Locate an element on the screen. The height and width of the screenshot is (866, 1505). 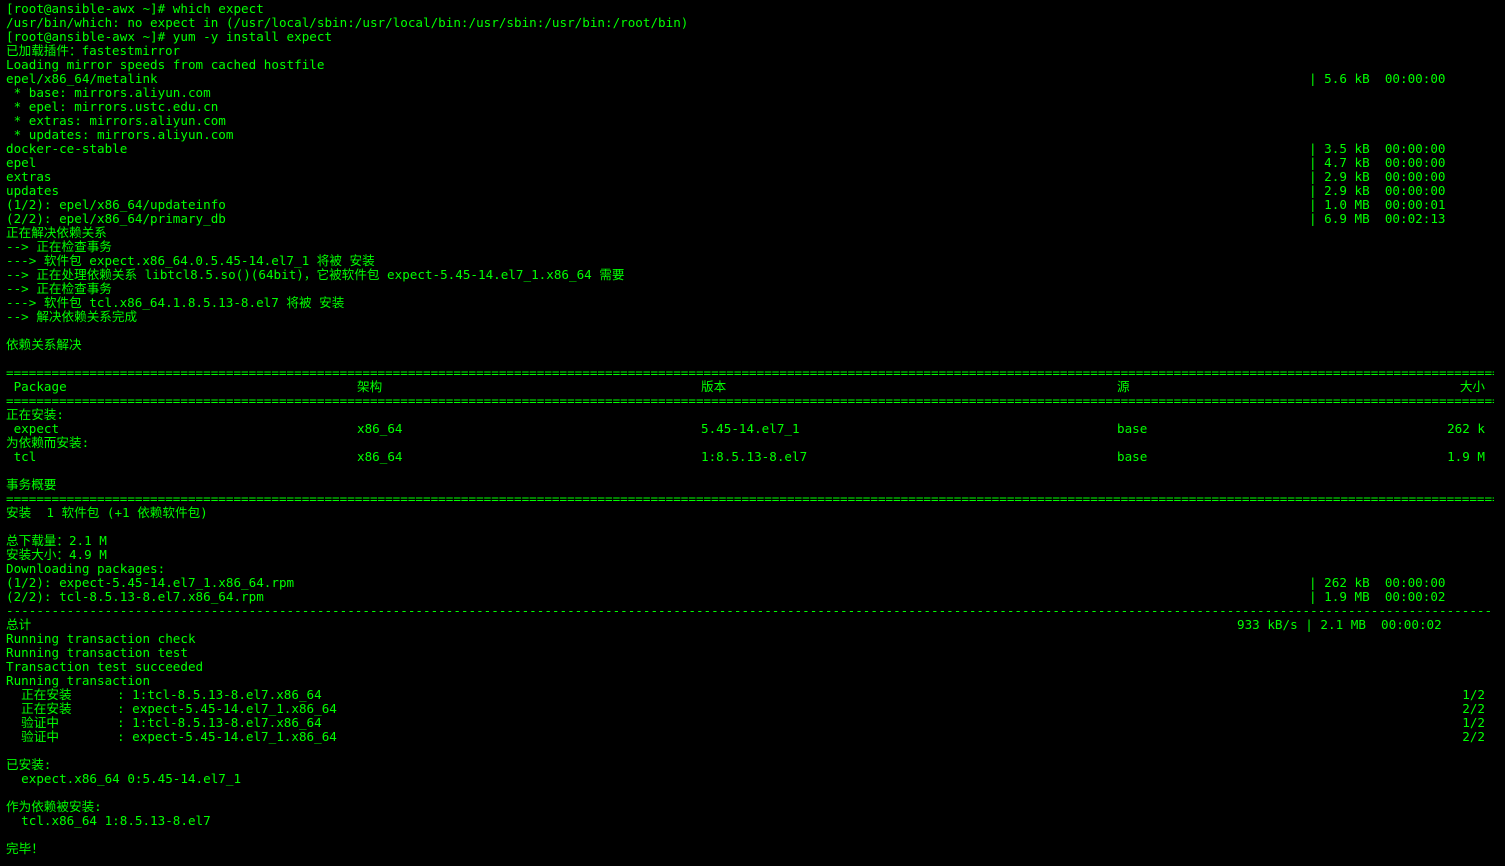
table-row: expect x86_64 5.45-14.el7_1 base 262 k is located at coordinates (745, 428).